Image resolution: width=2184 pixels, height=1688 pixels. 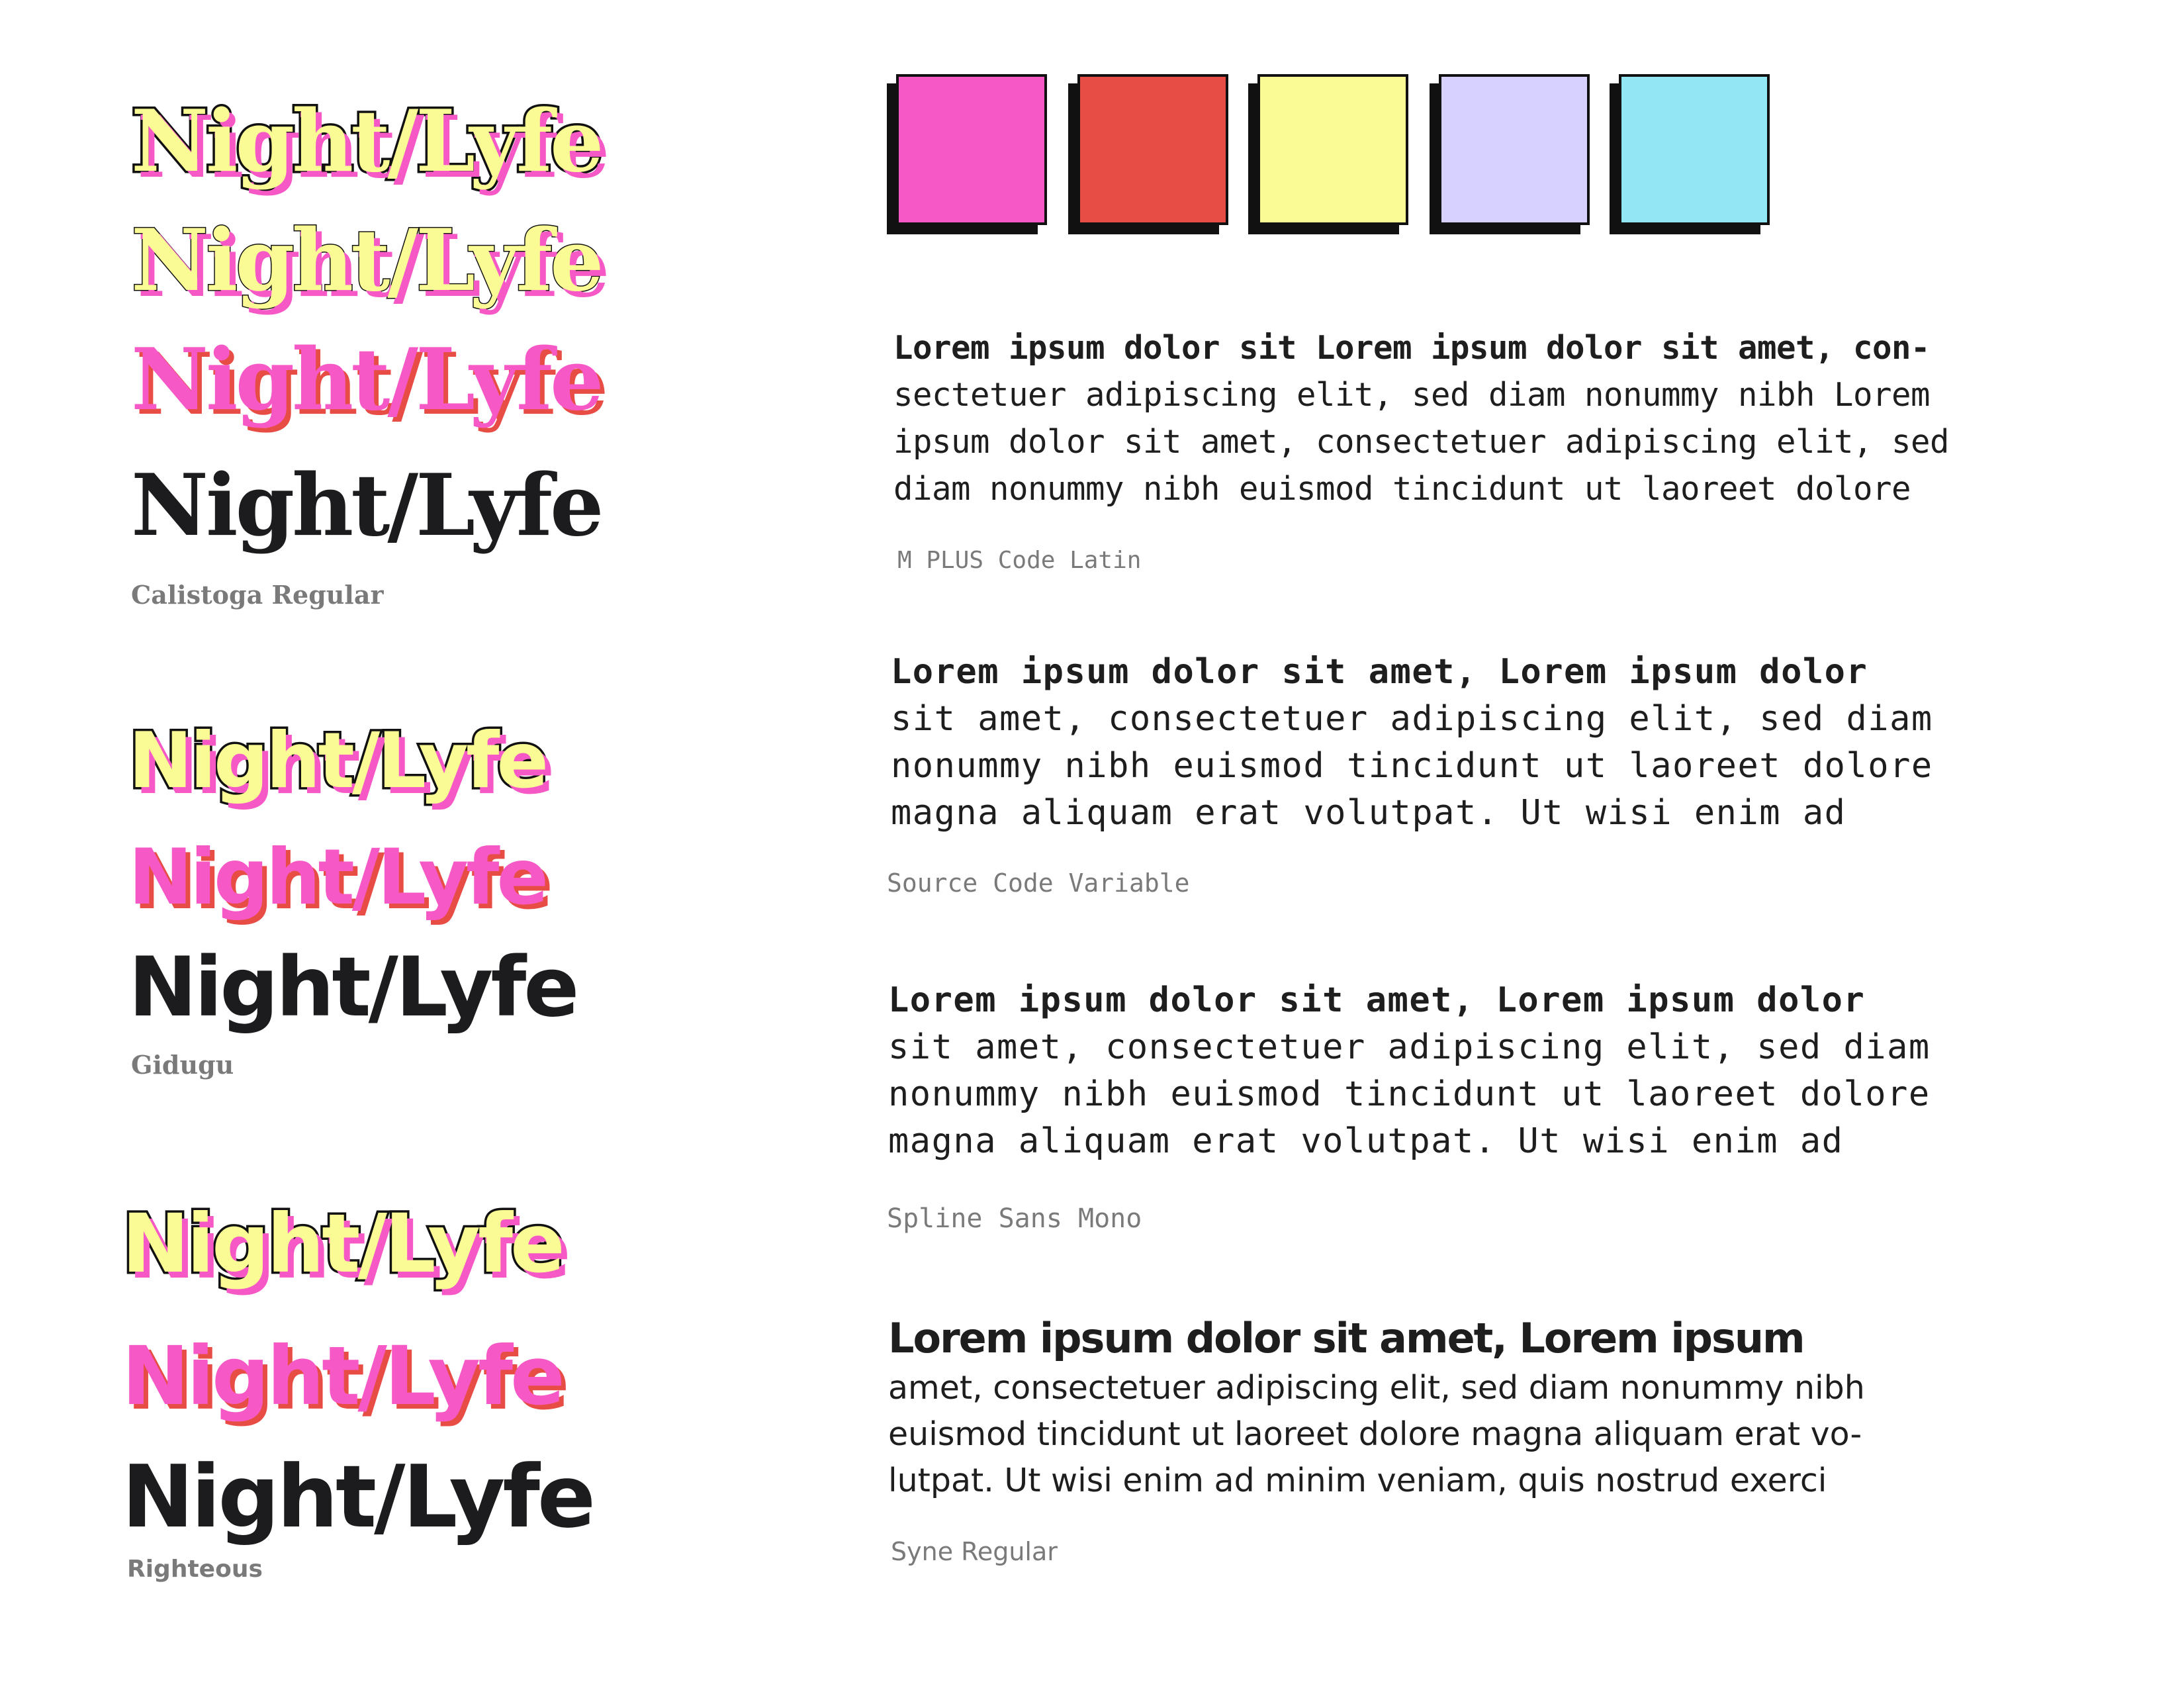 What do you see at coordinates (1020, 560) in the screenshot?
I see `font-caption-mplus-code: M PLUS Code Latin` at bounding box center [1020, 560].